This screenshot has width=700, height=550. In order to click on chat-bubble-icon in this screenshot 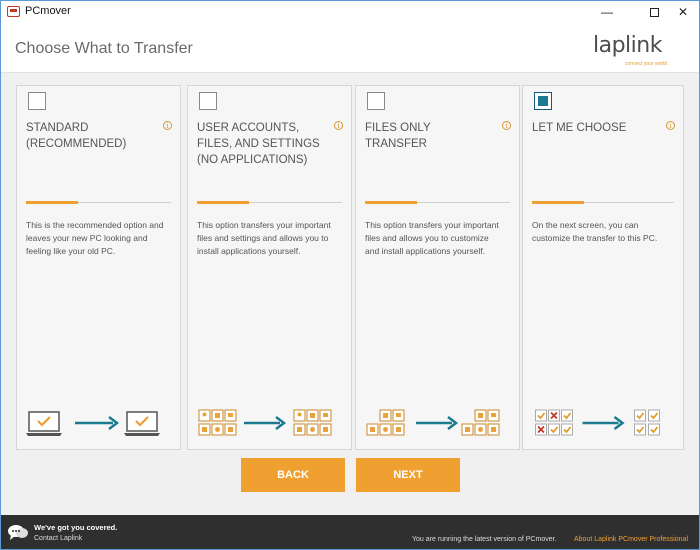, I will do `click(18, 532)`.